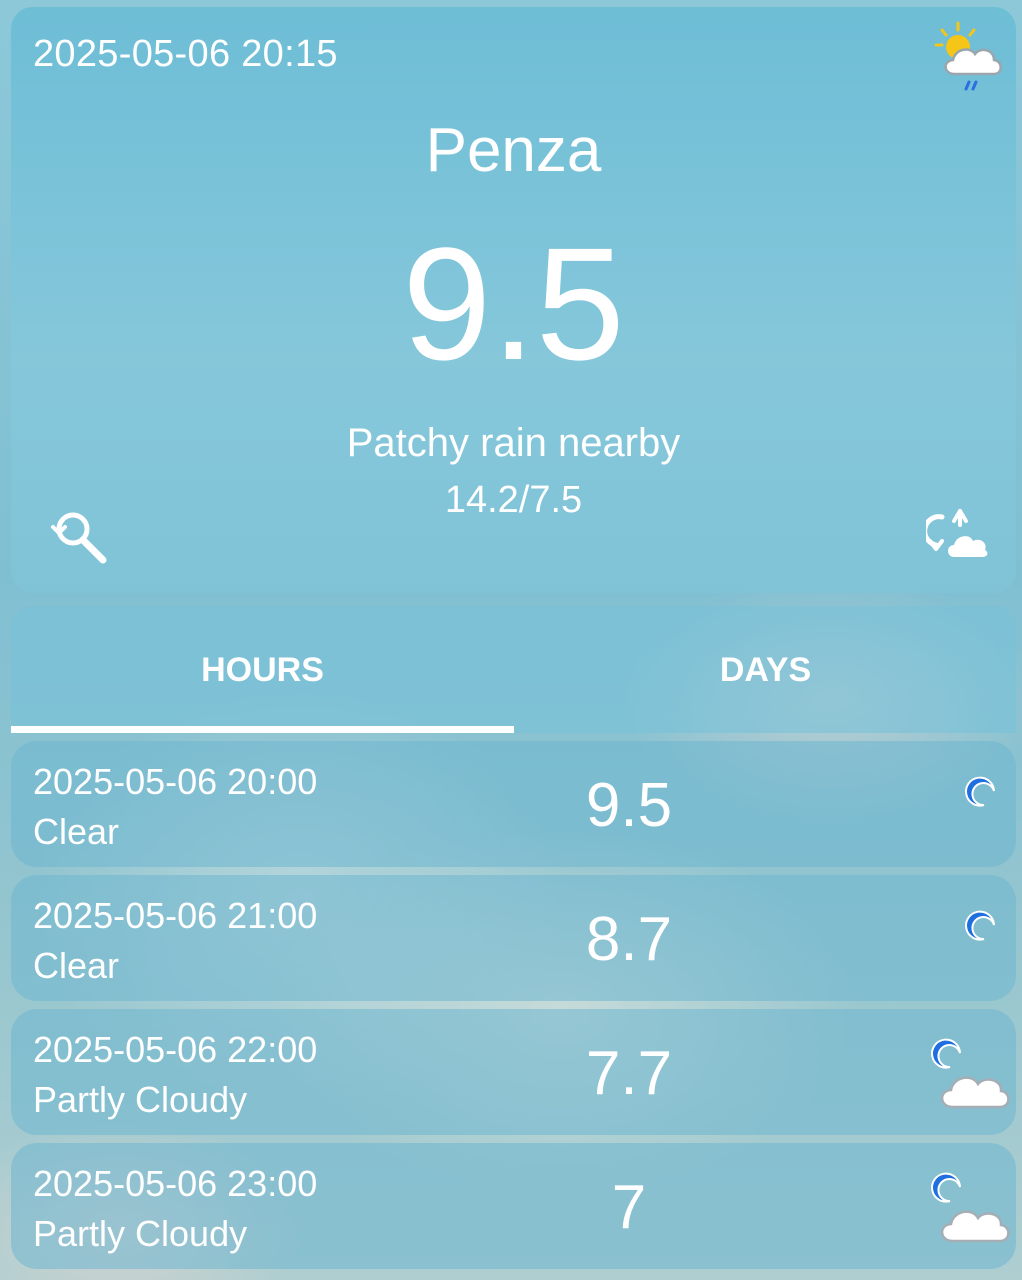  What do you see at coordinates (175, 1183) in the screenshot?
I see `hour-time: 2025-05-06 23:00` at bounding box center [175, 1183].